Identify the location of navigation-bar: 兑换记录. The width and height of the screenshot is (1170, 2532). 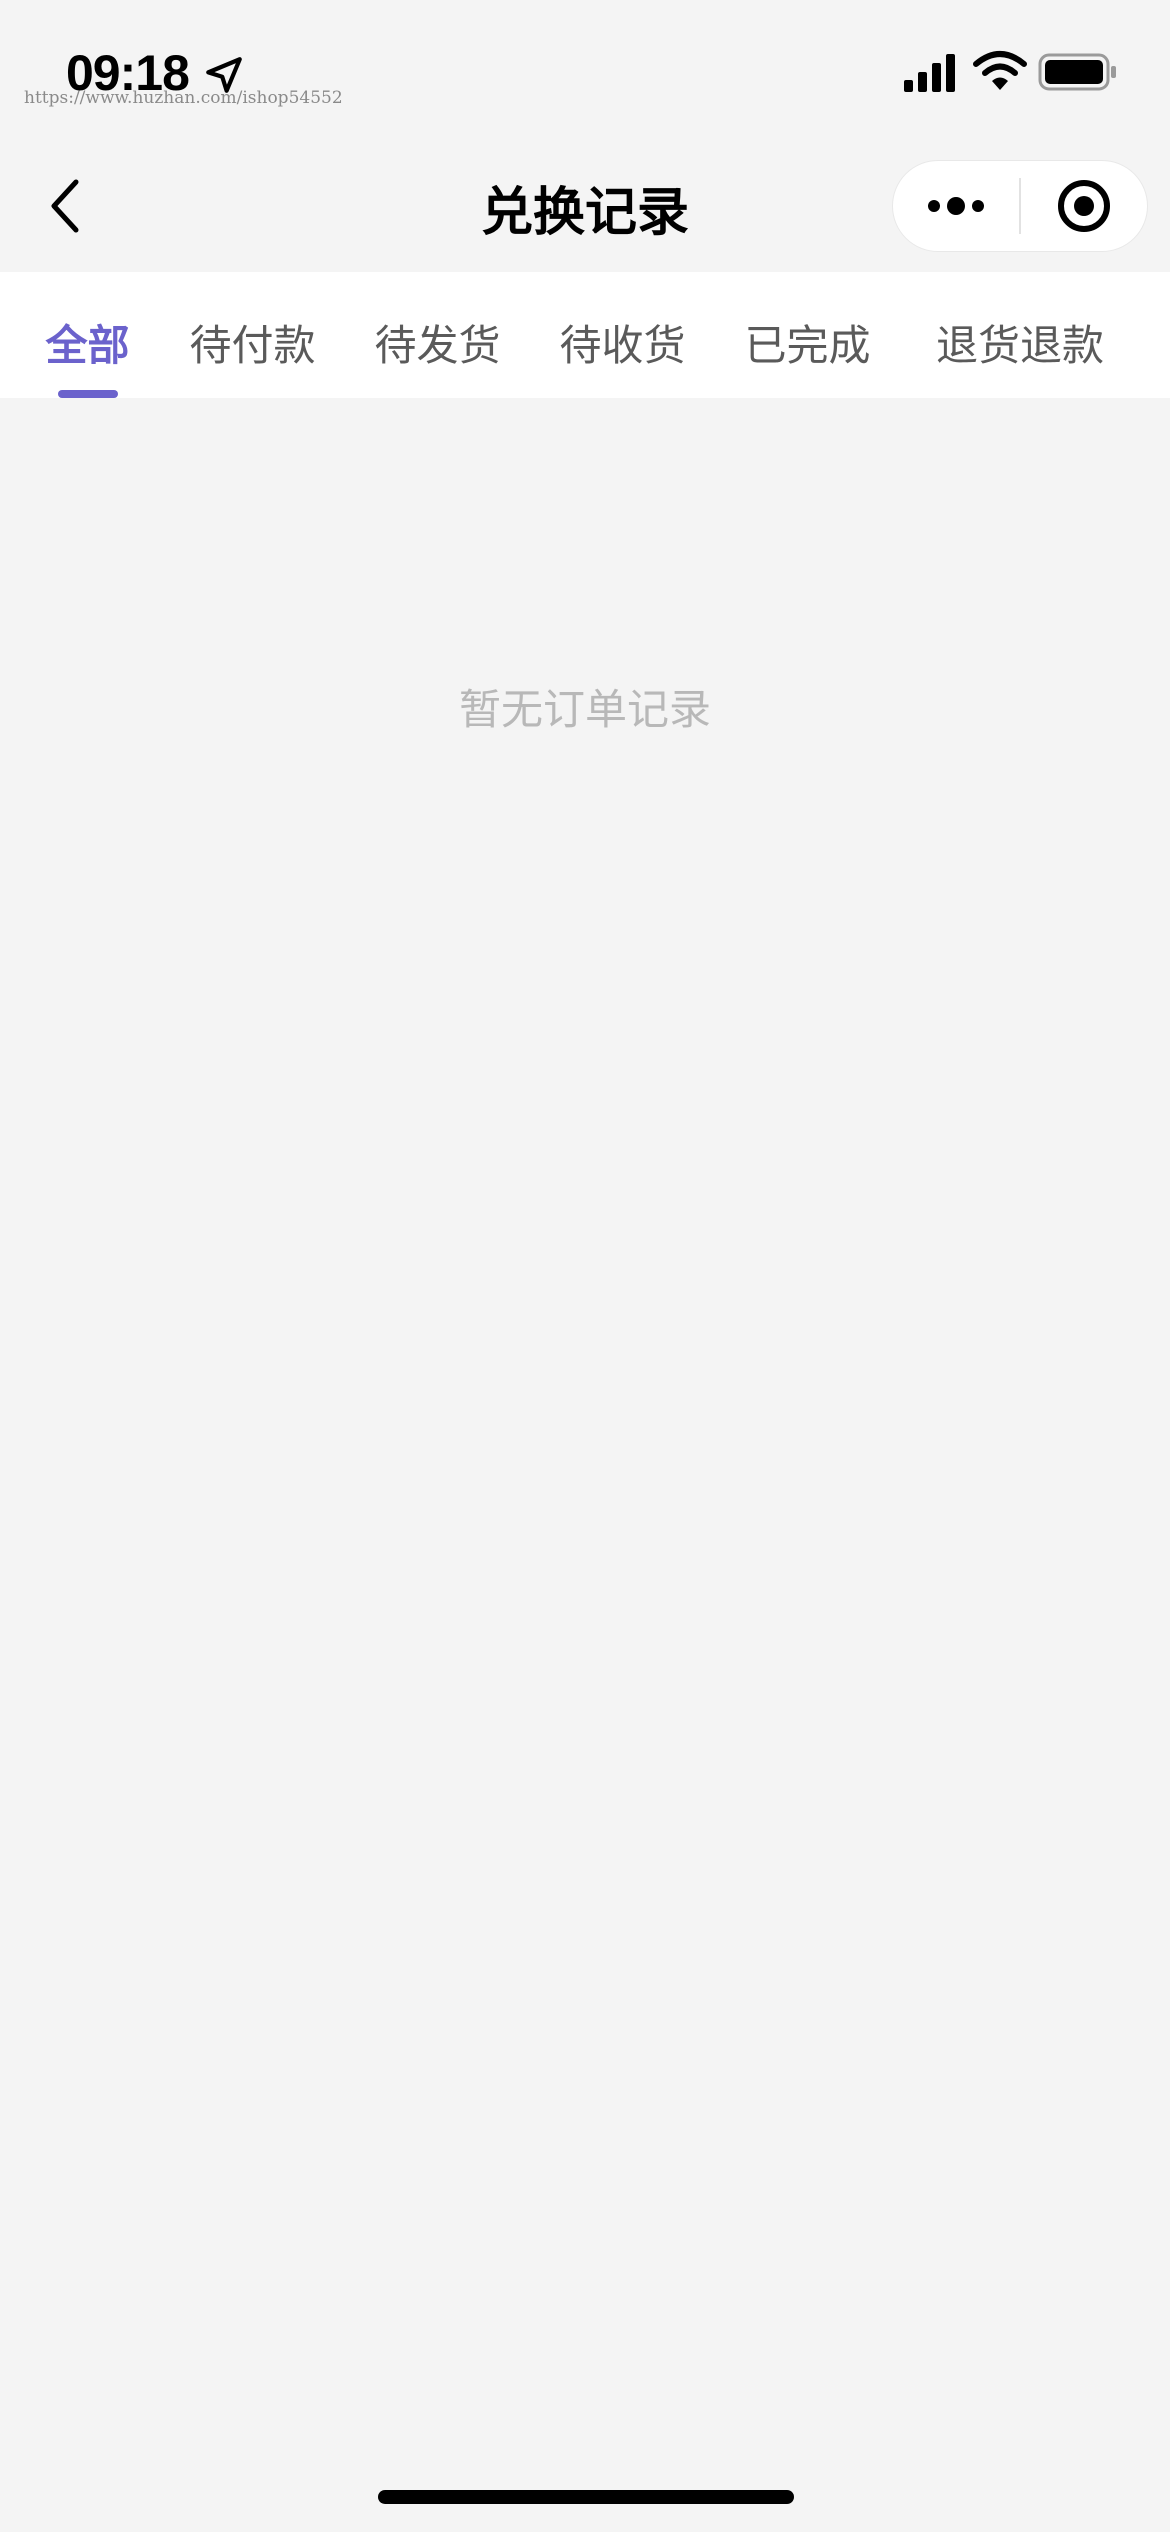
(585, 206).